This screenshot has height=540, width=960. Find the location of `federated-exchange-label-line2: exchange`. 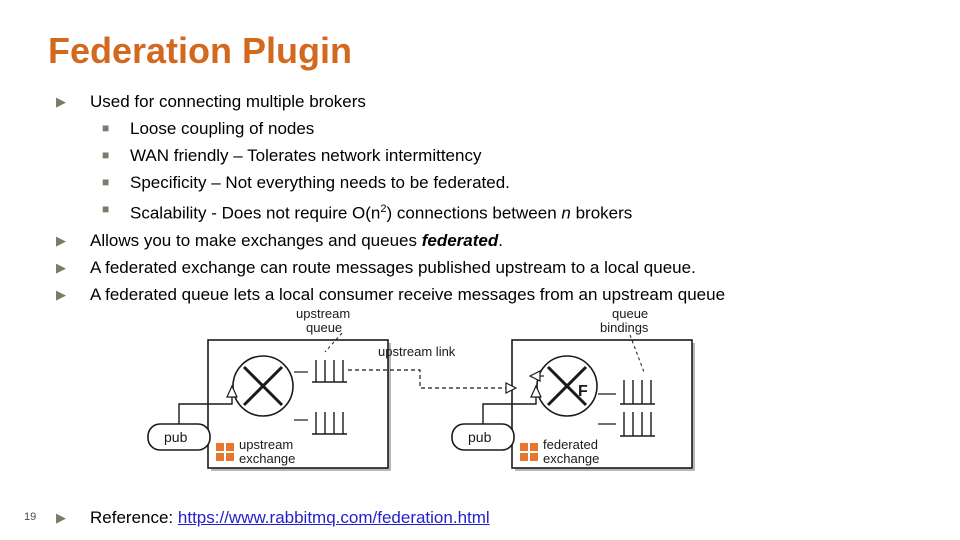

federated-exchange-label-line2: exchange is located at coordinates (571, 458).